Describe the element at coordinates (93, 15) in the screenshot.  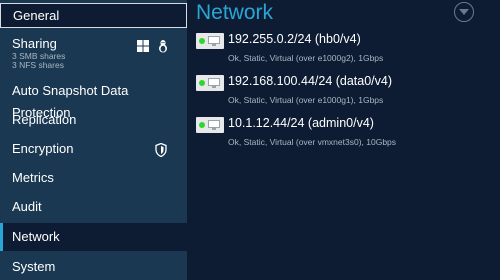
I see `sidebar-item-general: General` at that location.